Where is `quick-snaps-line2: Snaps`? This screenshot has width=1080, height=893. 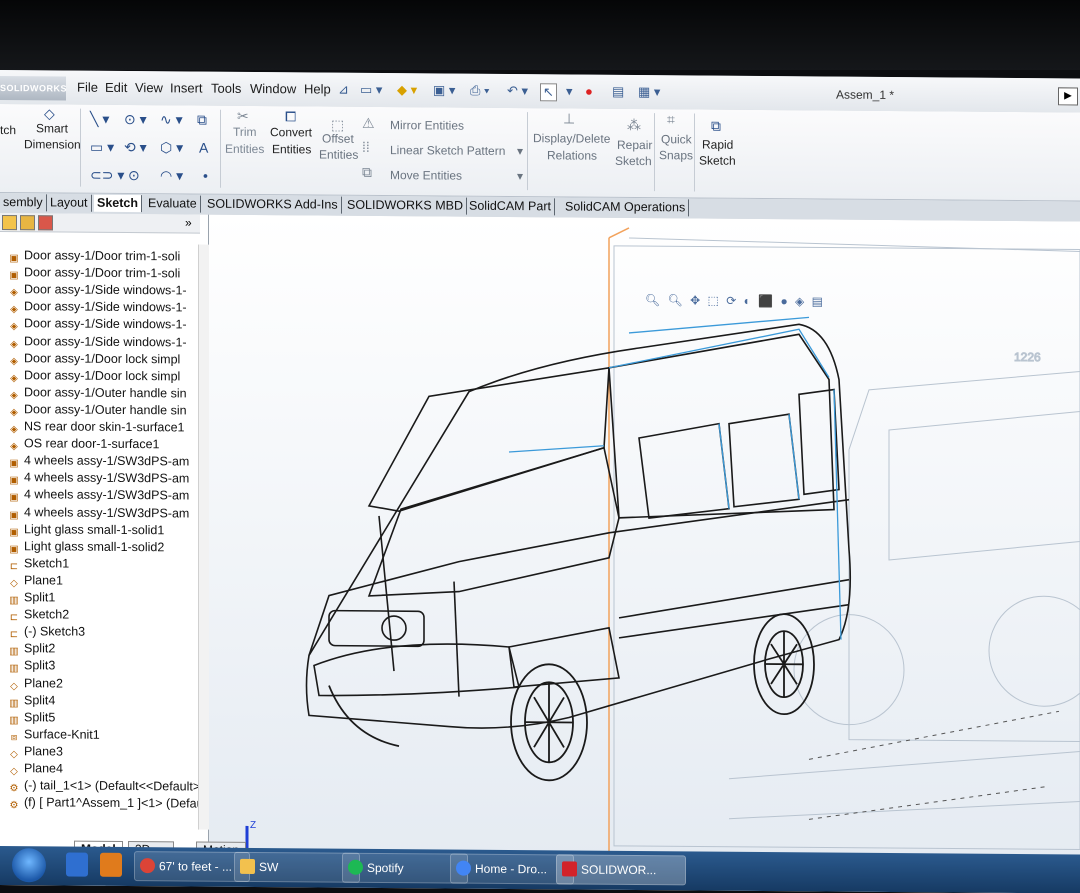
quick-snaps-line2: Snaps is located at coordinates (676, 155).